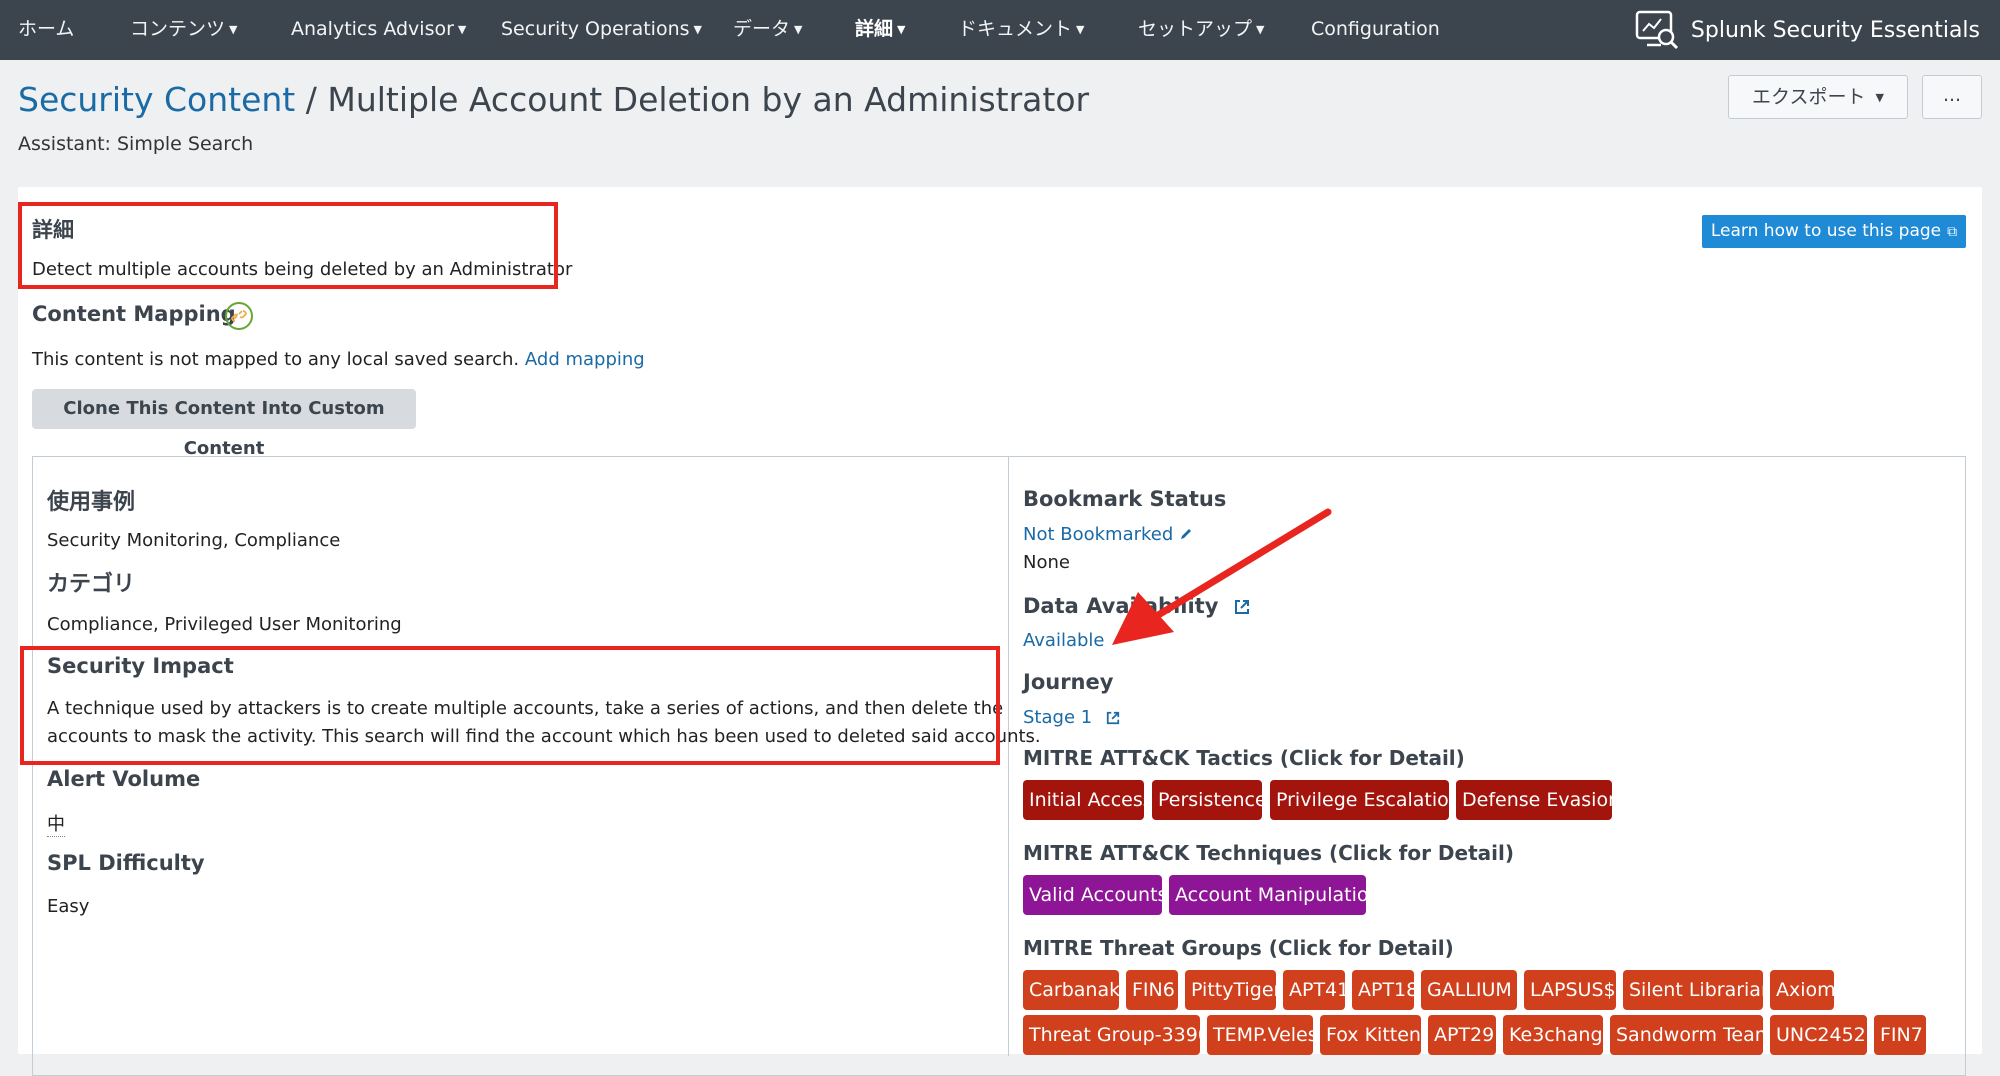  Describe the element at coordinates (1238, 948) in the screenshot. I see `mitre-threat-groups-heading: MITRE Threat Groups (Click for Detail)` at that location.